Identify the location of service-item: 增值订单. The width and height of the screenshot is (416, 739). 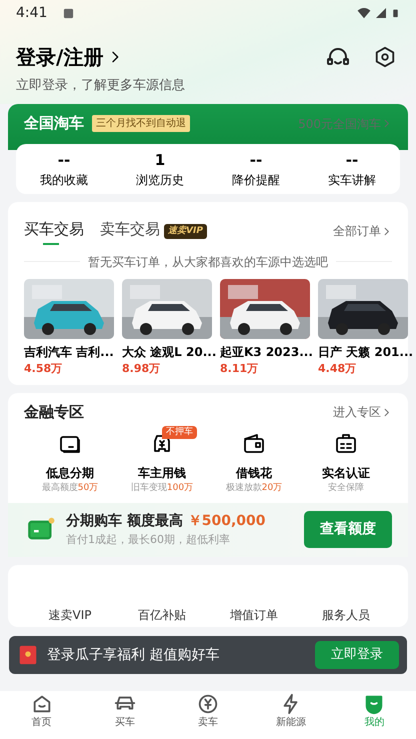
(254, 615).